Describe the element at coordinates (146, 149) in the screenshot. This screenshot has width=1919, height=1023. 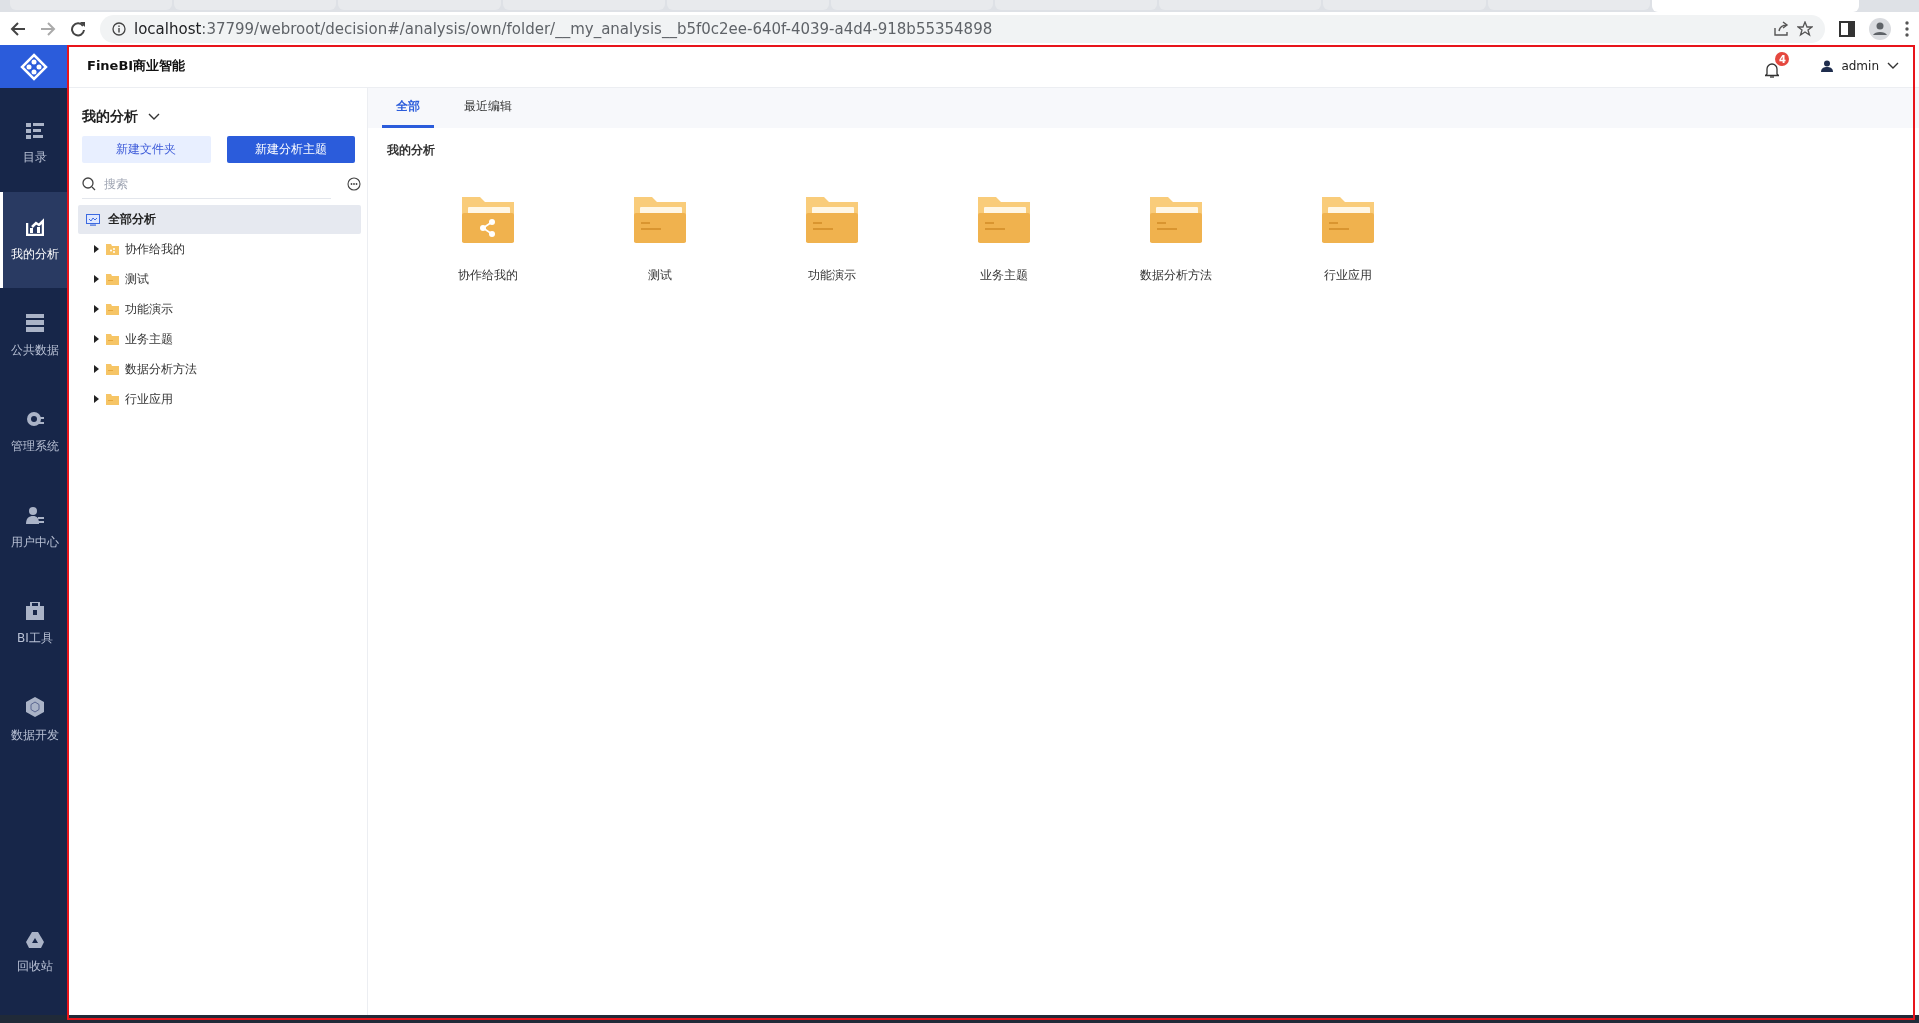
I see `new-folder-button: 新建文件夹` at that location.